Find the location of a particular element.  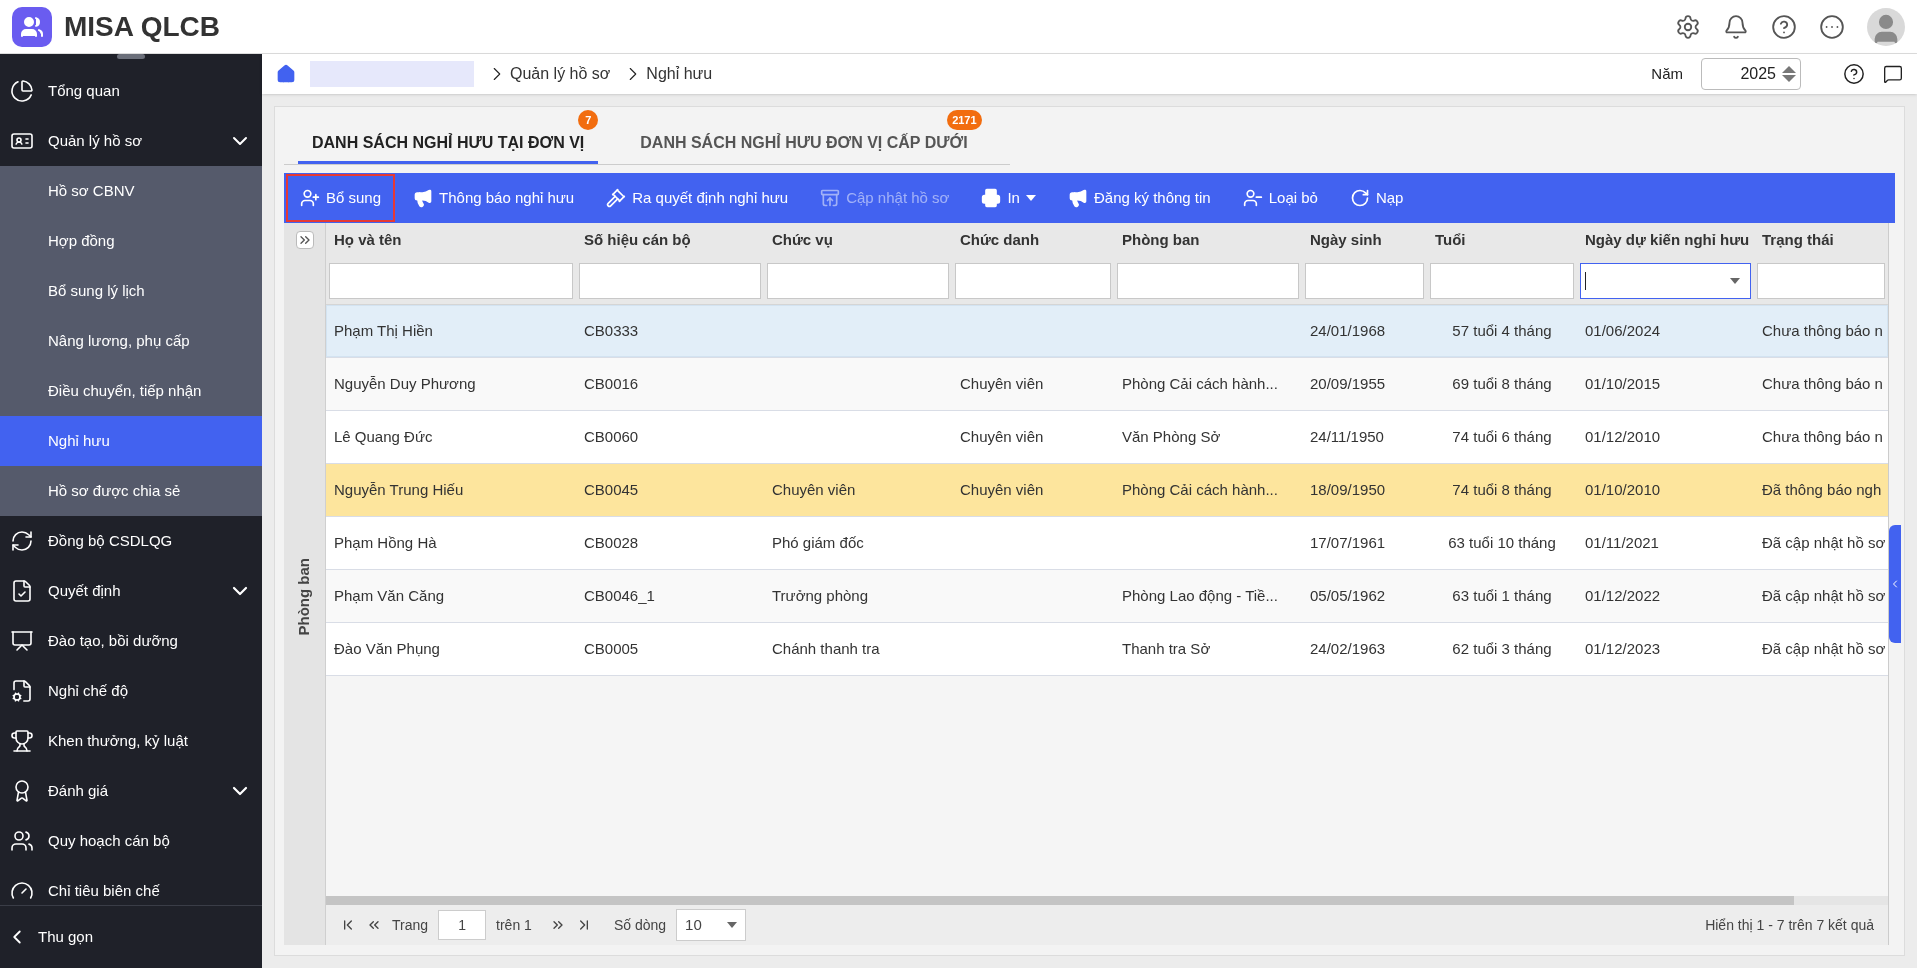

table-cell: Phạm Hồng Hà is located at coordinates (385, 542).